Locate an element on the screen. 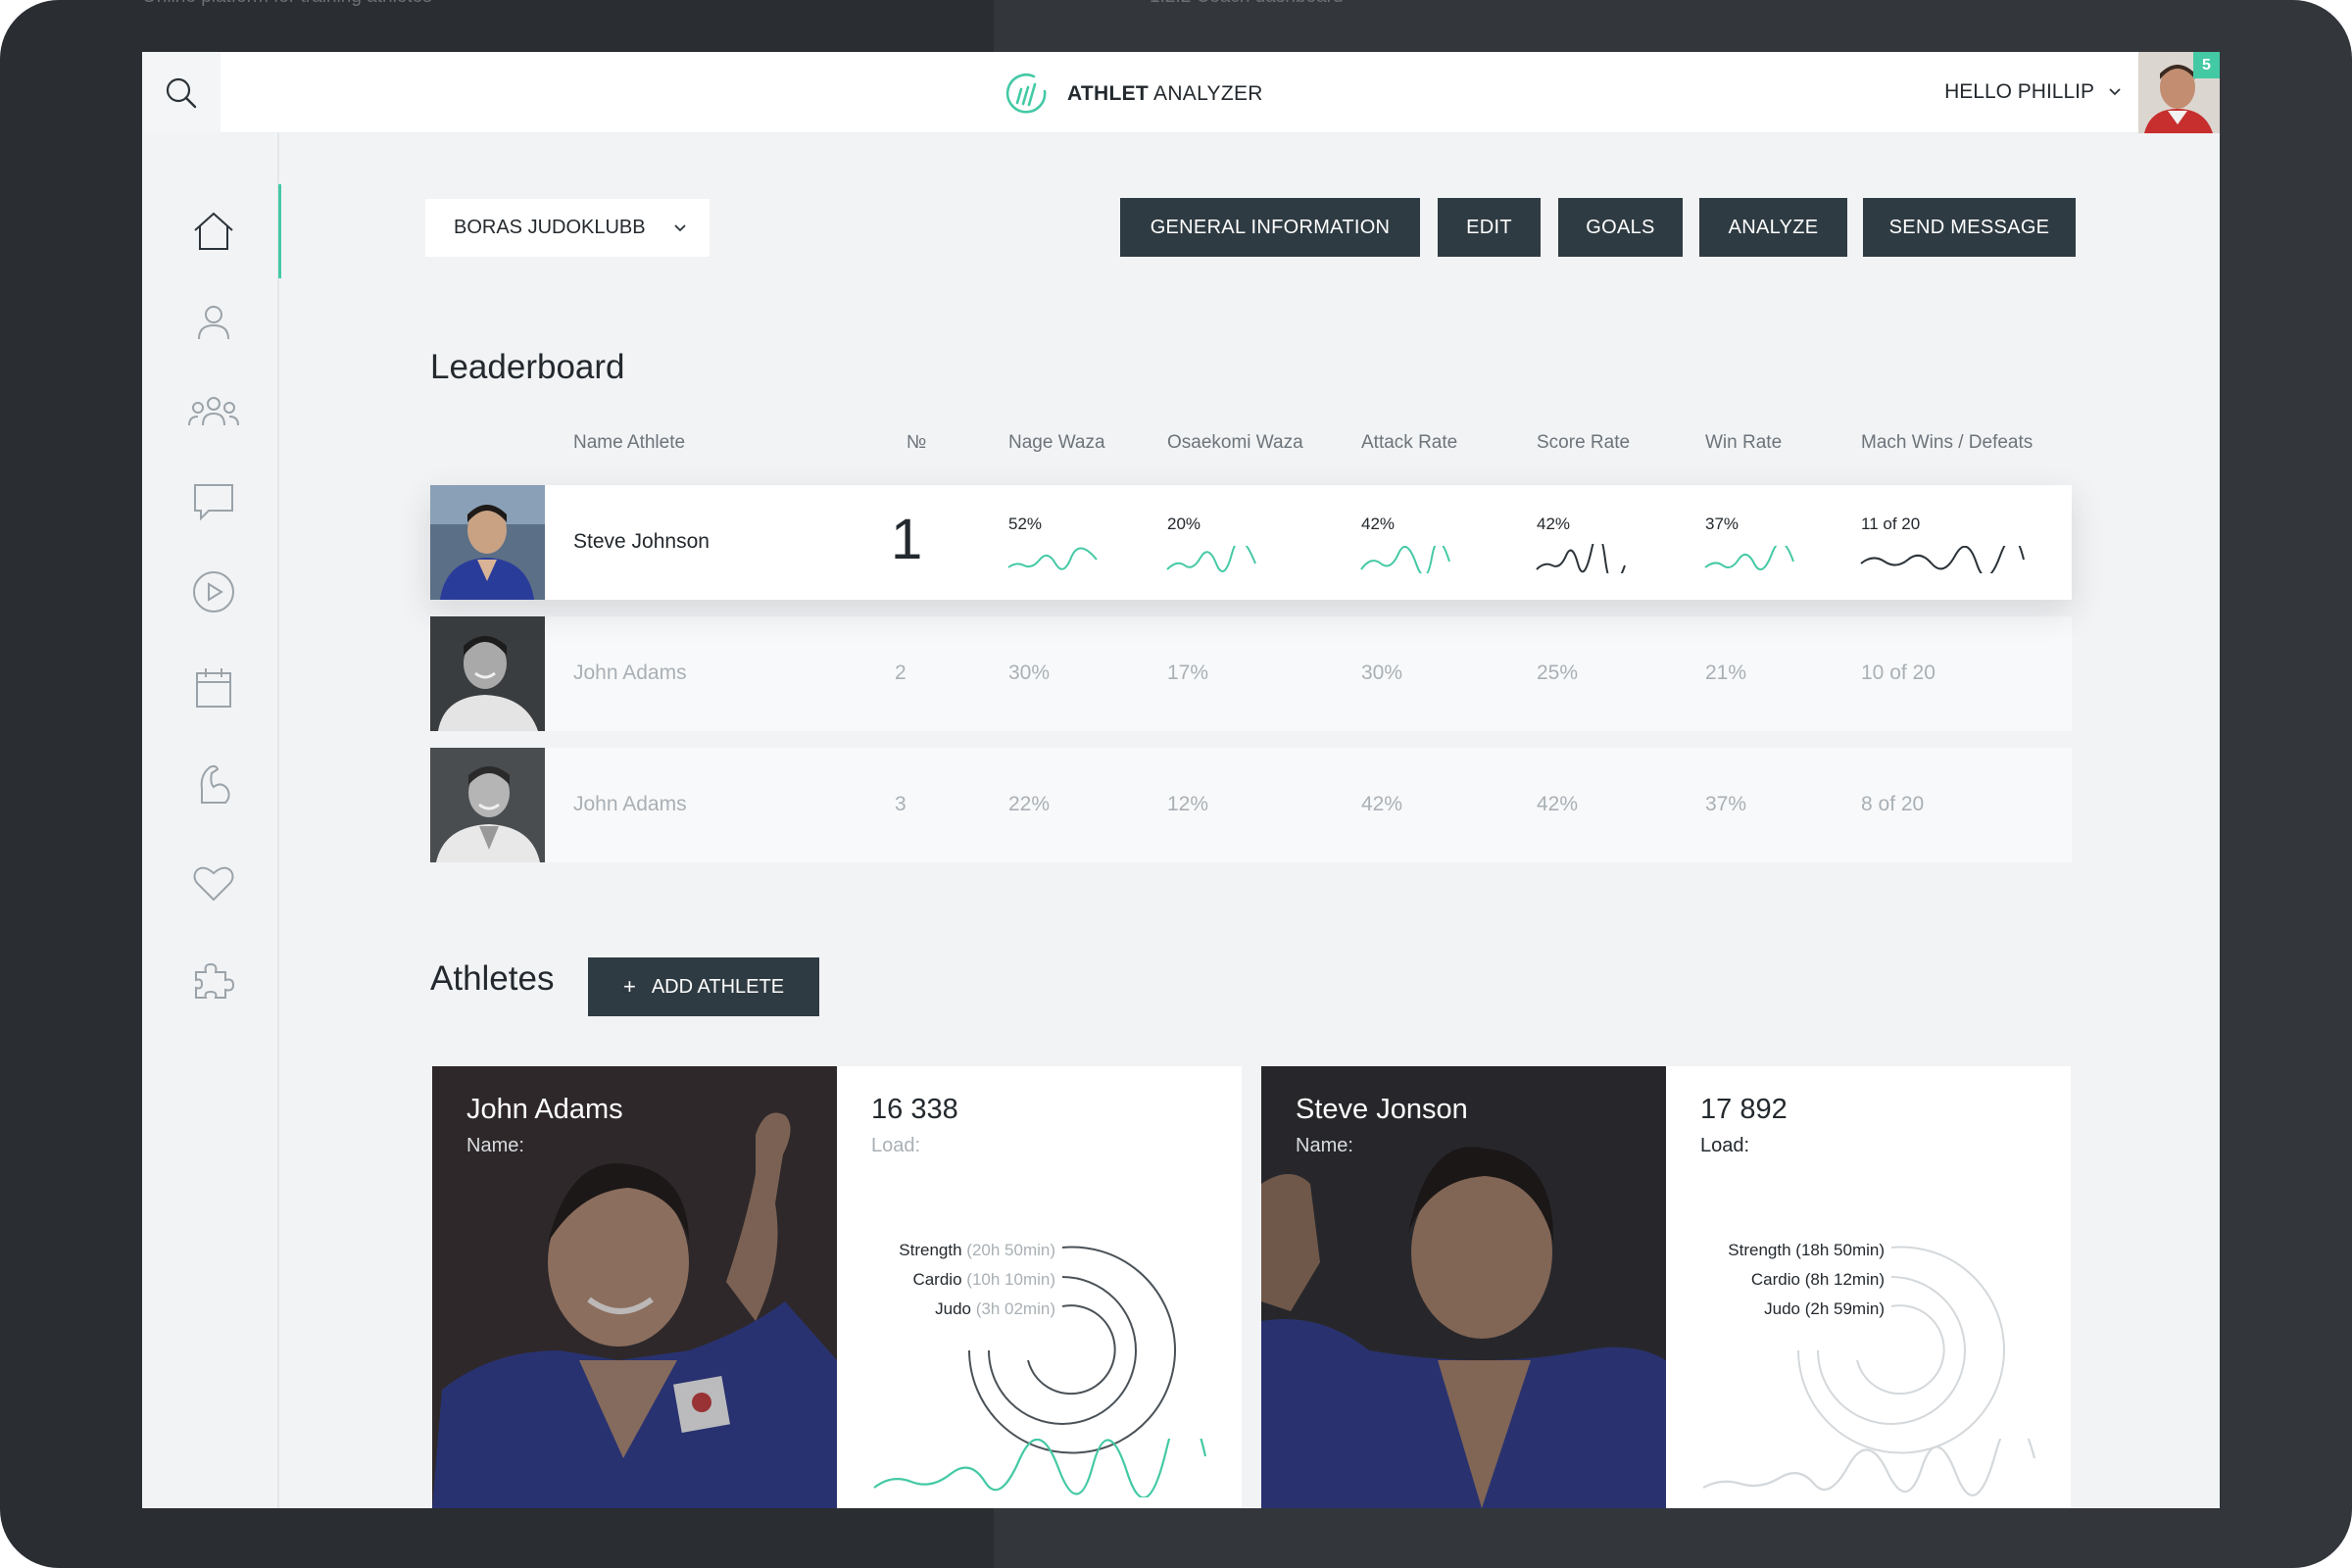  nage-waza-value: 52% is located at coordinates (1025, 523).